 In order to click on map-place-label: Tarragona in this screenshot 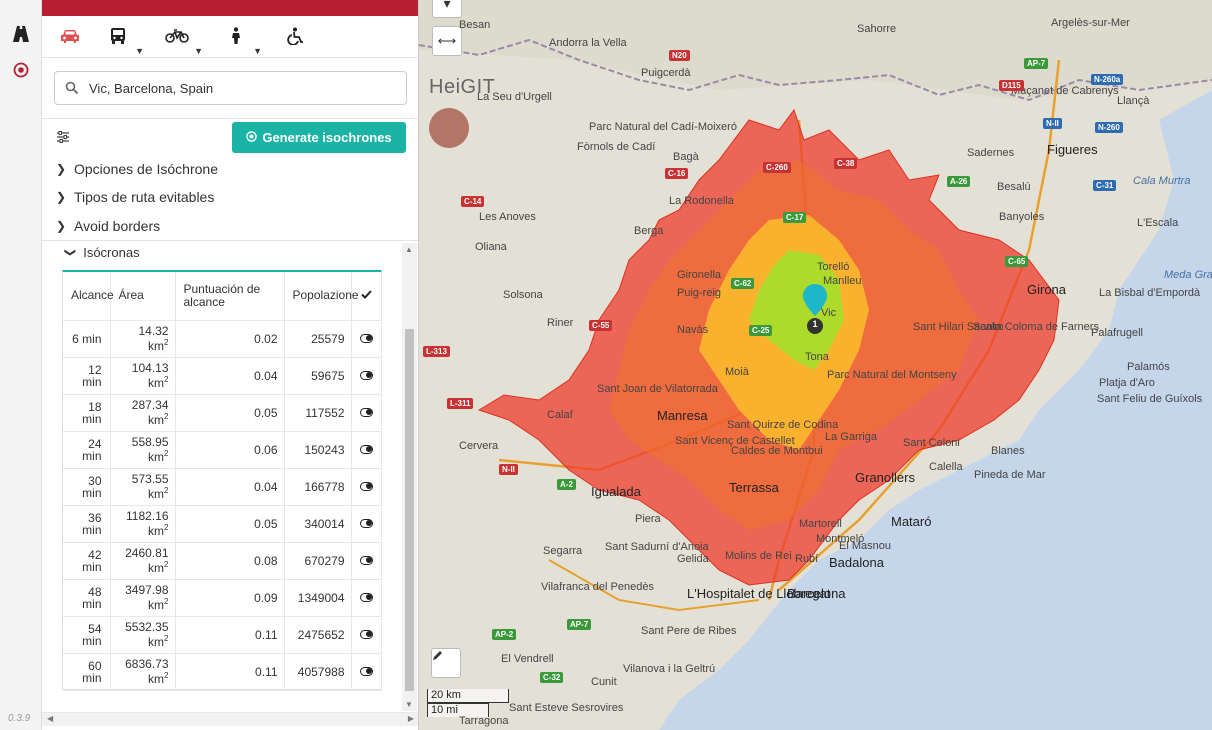, I will do `click(484, 721)`.